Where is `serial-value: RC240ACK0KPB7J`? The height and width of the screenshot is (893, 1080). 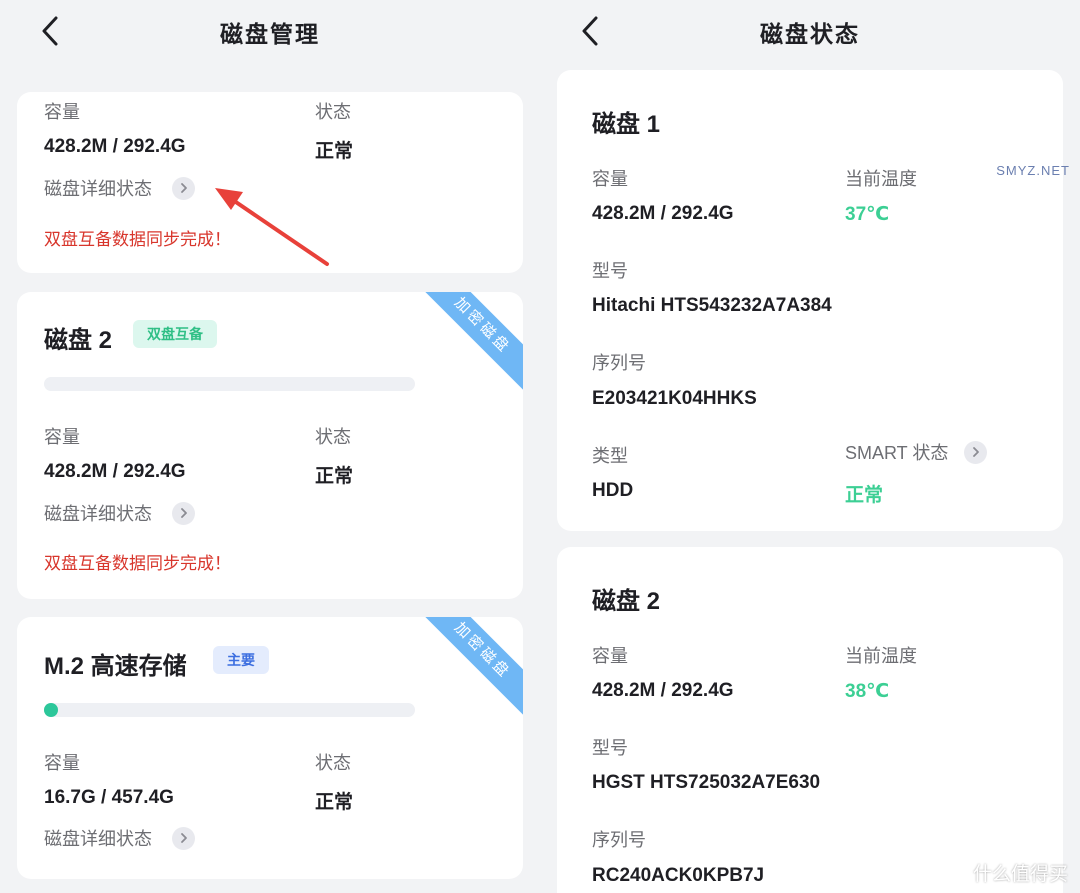 serial-value: RC240ACK0KPB7J is located at coordinates (678, 875).